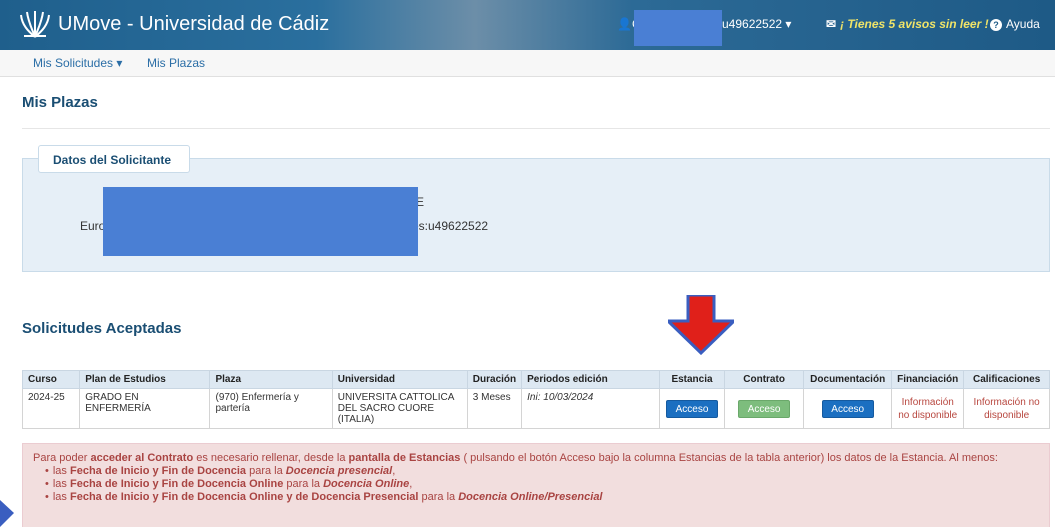 The height and width of the screenshot is (527, 1055). What do you see at coordinates (271, 458) in the screenshot?
I see `alert-text: es necesario rellenar, desde la` at bounding box center [271, 458].